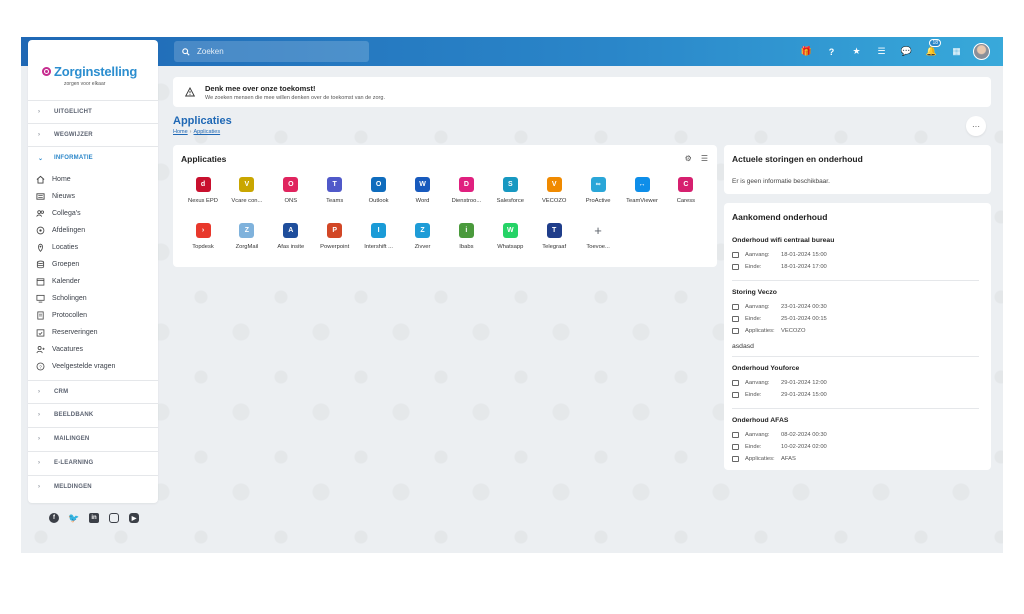 The height and width of the screenshot is (614, 1024). Describe the element at coordinates (291, 230) in the screenshot. I see `app-icon: A` at that location.